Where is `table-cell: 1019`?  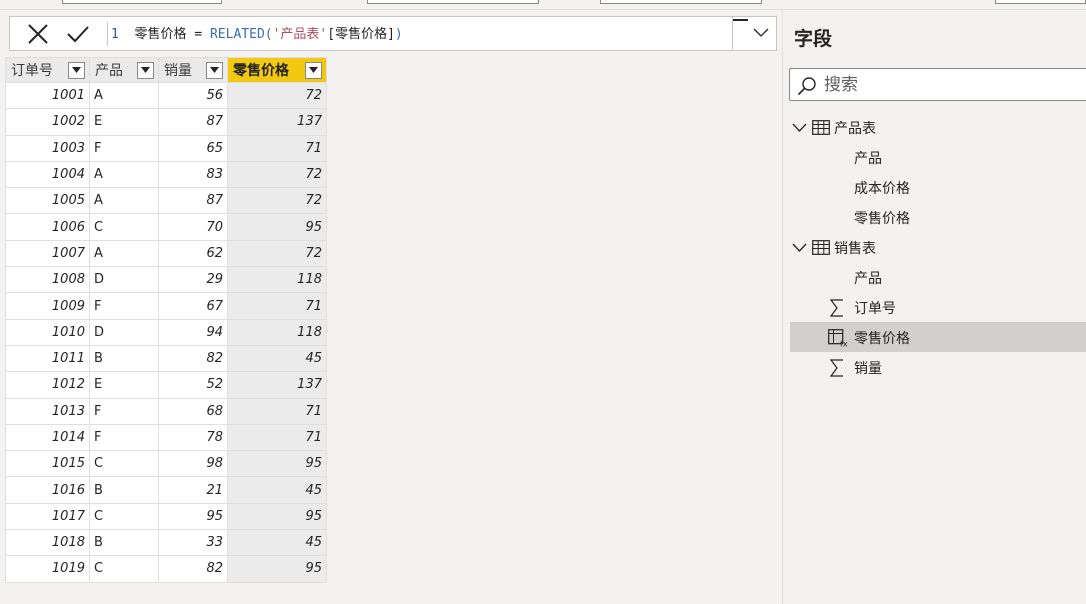
table-cell: 1019 is located at coordinates (47, 569).